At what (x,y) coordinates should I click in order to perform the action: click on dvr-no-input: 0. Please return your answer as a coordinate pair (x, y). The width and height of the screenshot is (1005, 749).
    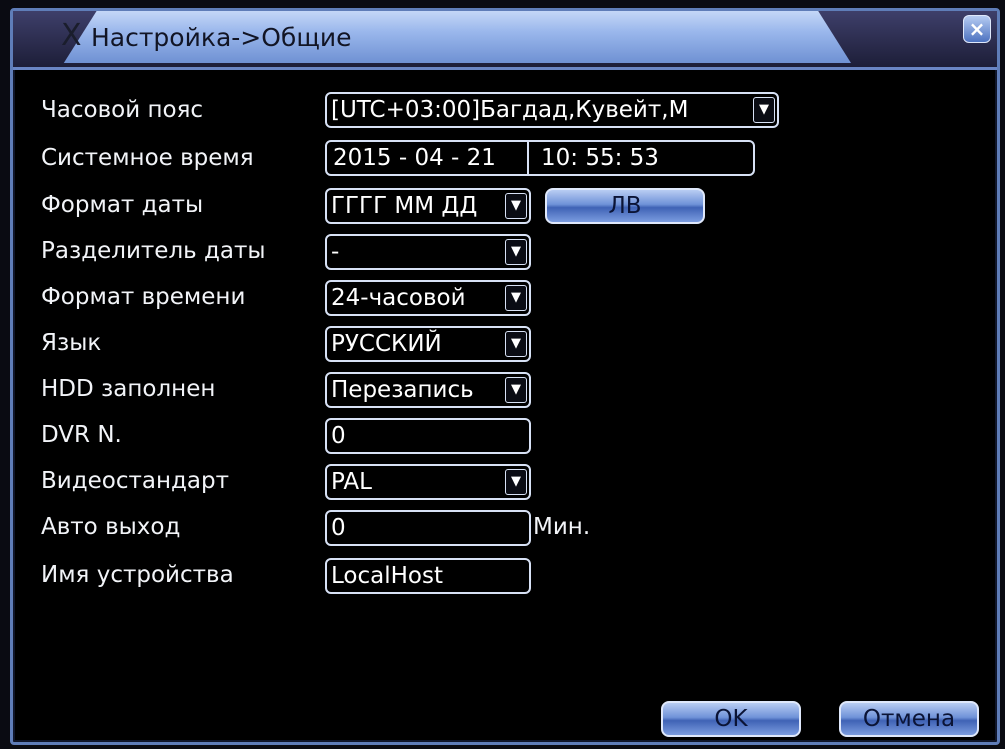
    Looking at the image, I should click on (428, 436).